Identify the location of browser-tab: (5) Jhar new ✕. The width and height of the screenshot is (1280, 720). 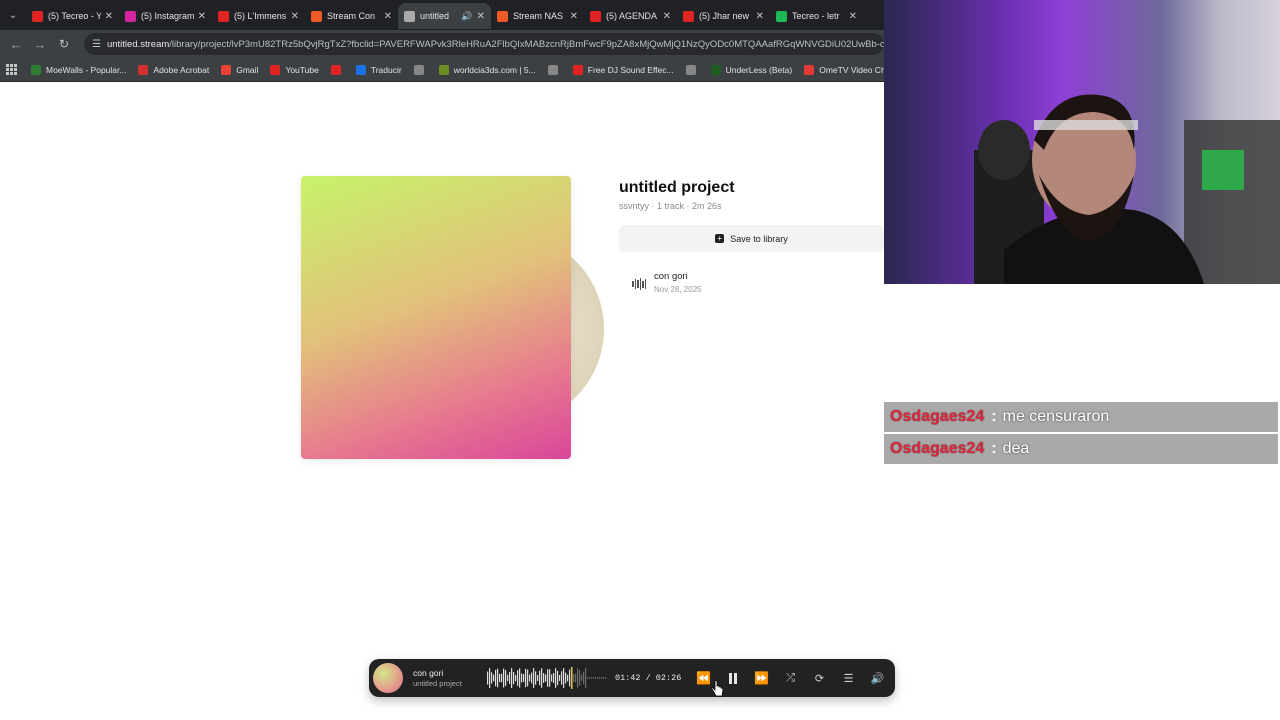
(723, 16).